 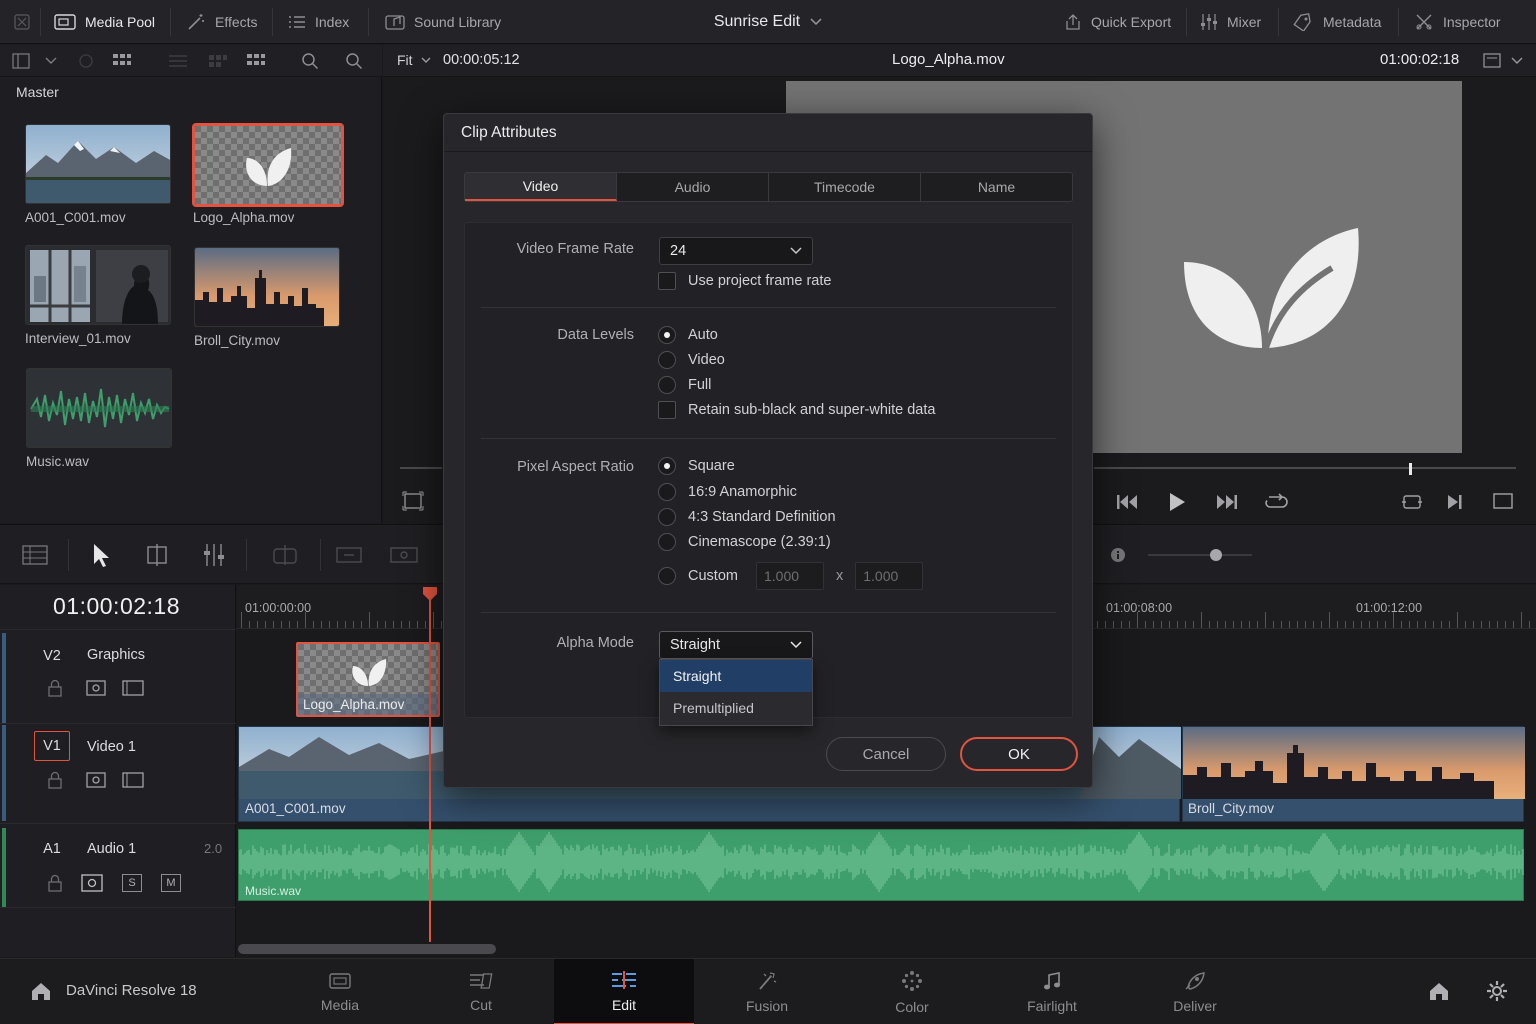 I want to click on timeline-clip-logo-alpha: Logo_Alpha.mov, so click(x=368, y=679).